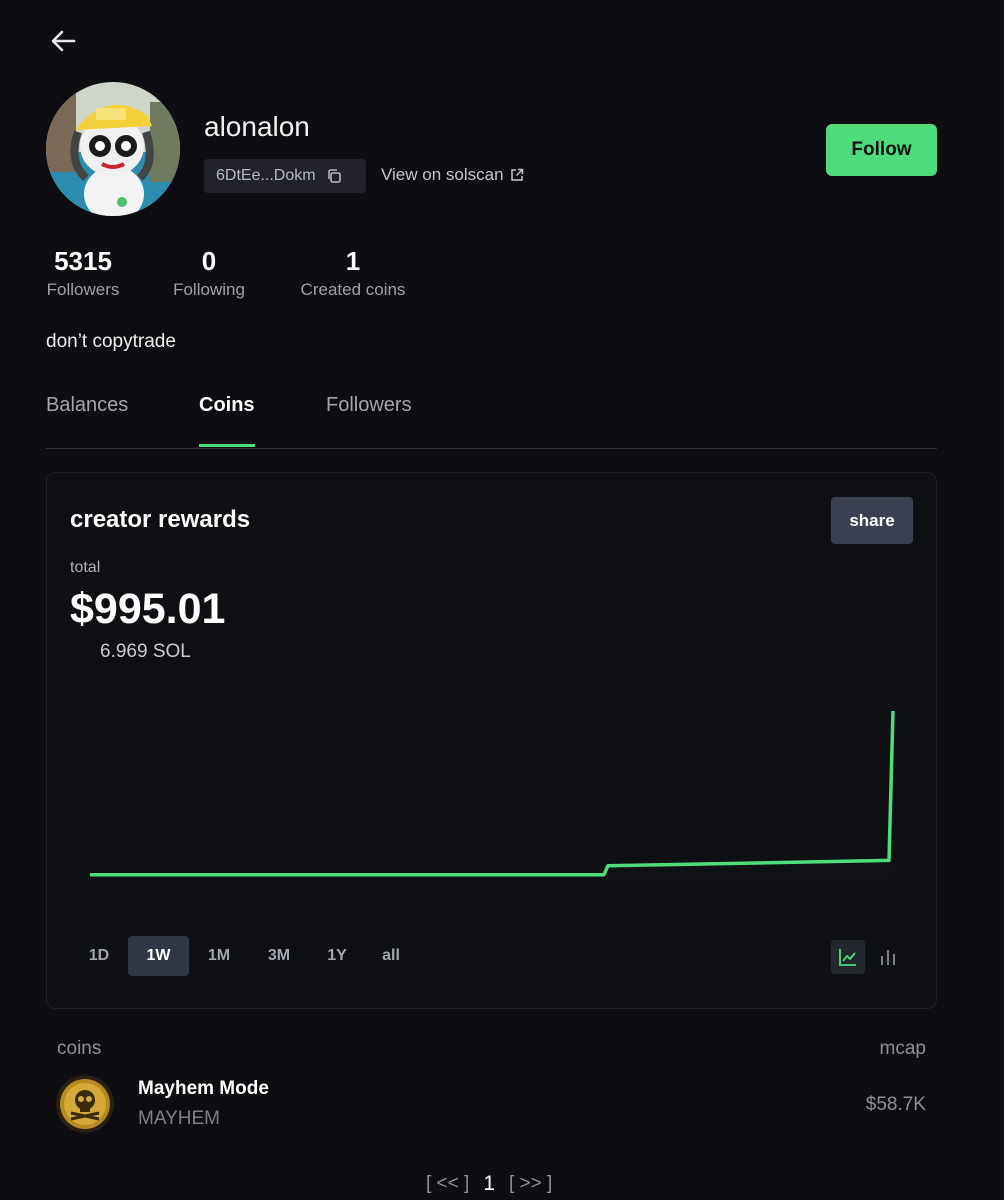 The height and width of the screenshot is (1200, 1004). I want to click on tab-balances: Balances, so click(87, 405).